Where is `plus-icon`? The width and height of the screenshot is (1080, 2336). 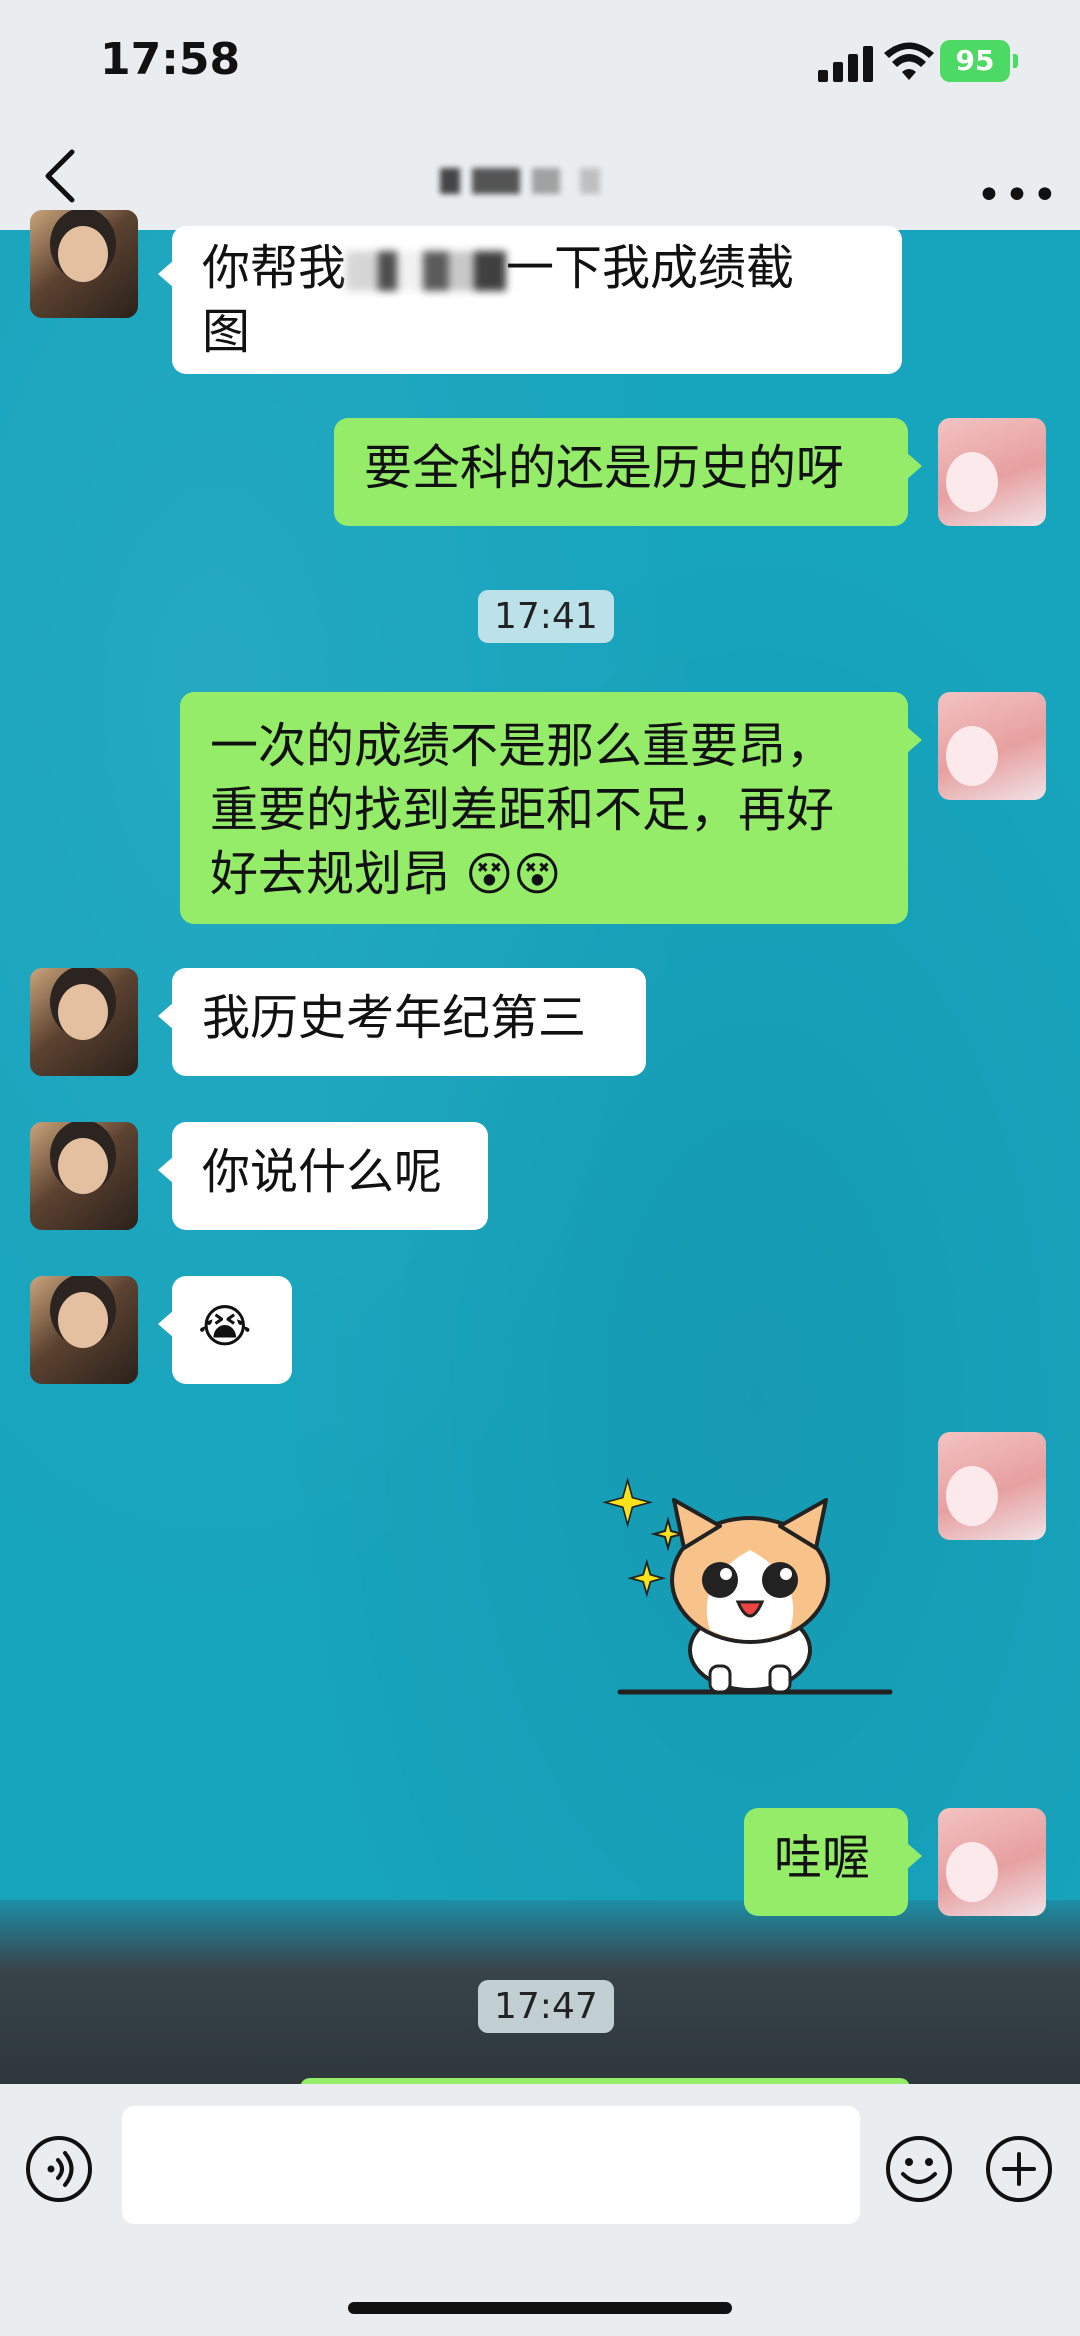 plus-icon is located at coordinates (1019, 2169).